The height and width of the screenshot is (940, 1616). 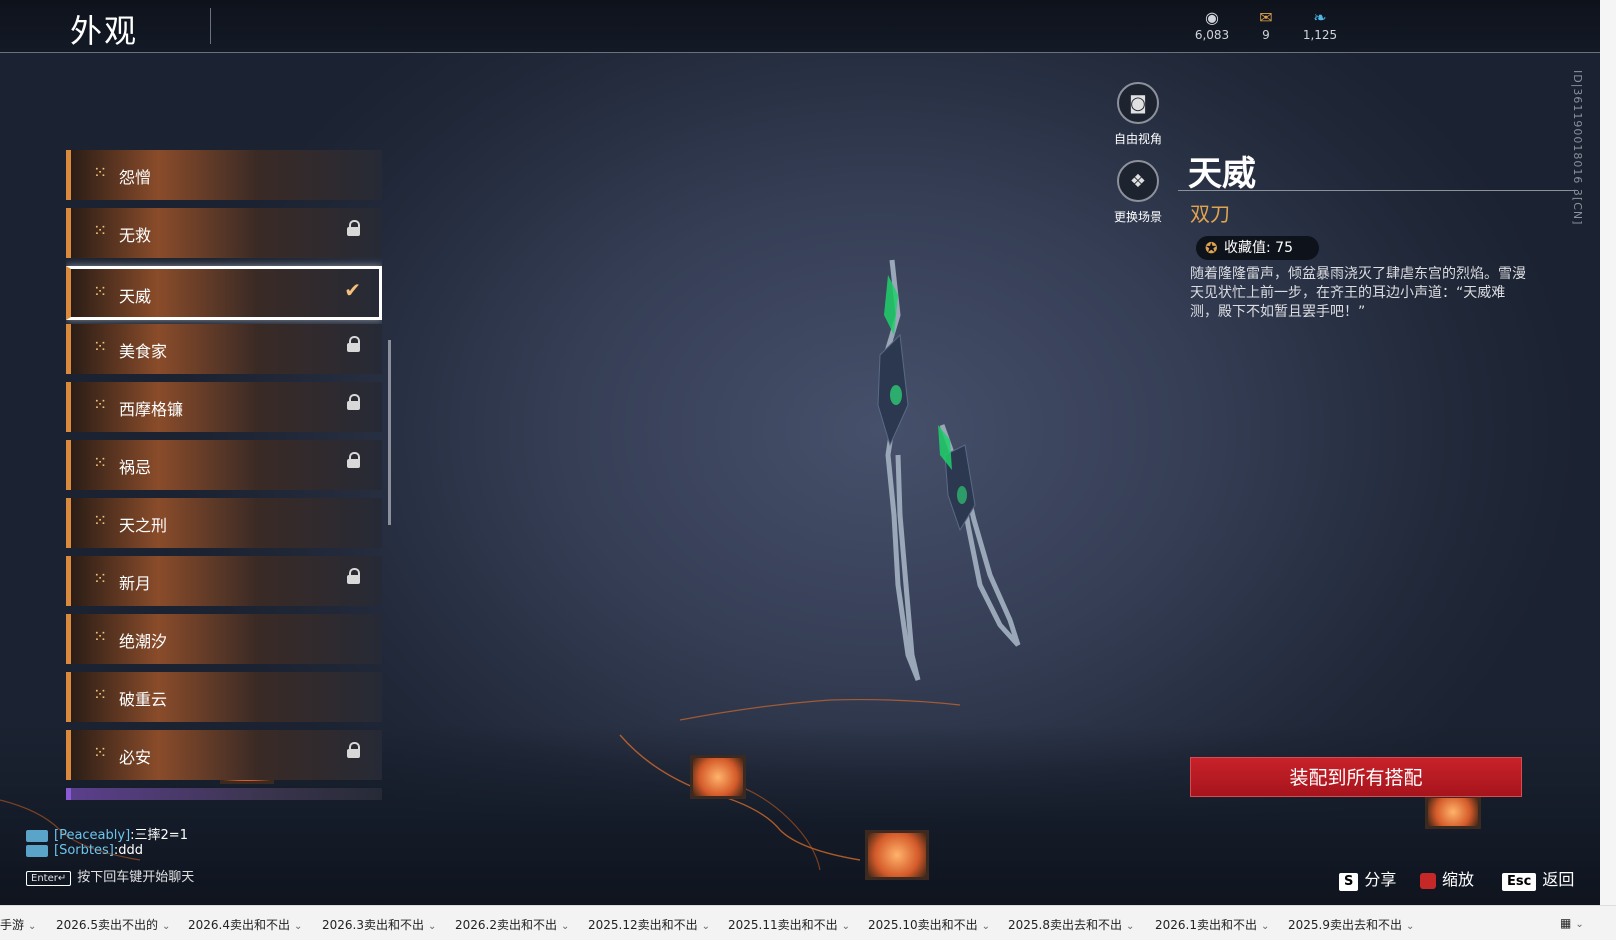 I want to click on chat-message: :ddd, so click(x=128, y=850).